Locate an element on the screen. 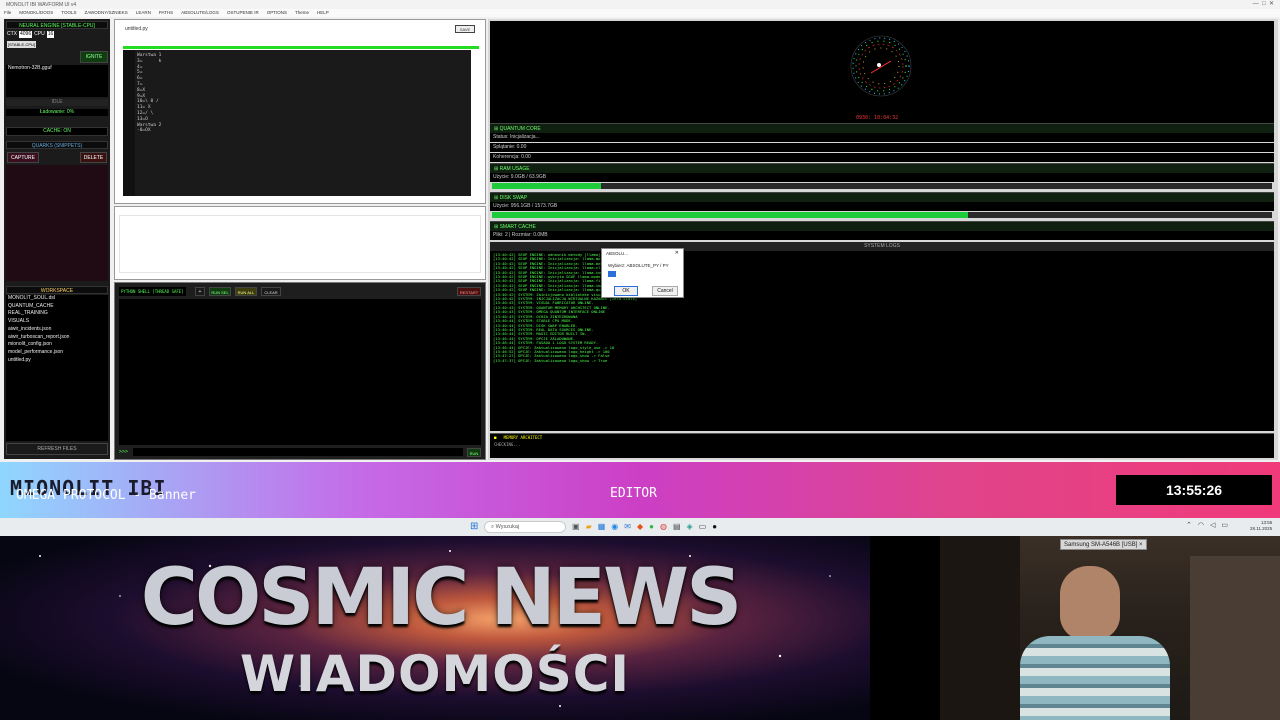  windows-start-icon: ⊞ is located at coordinates (474, 527).